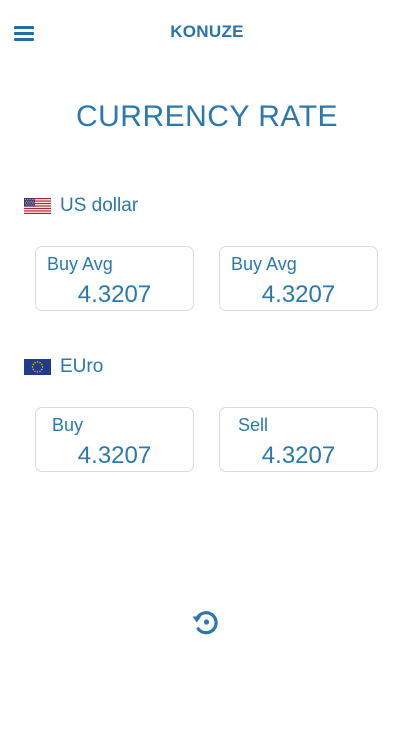 Image resolution: width=414 pixels, height=736 pixels. What do you see at coordinates (207, 116) in the screenshot?
I see `page-title: CURRENCY RATE` at bounding box center [207, 116].